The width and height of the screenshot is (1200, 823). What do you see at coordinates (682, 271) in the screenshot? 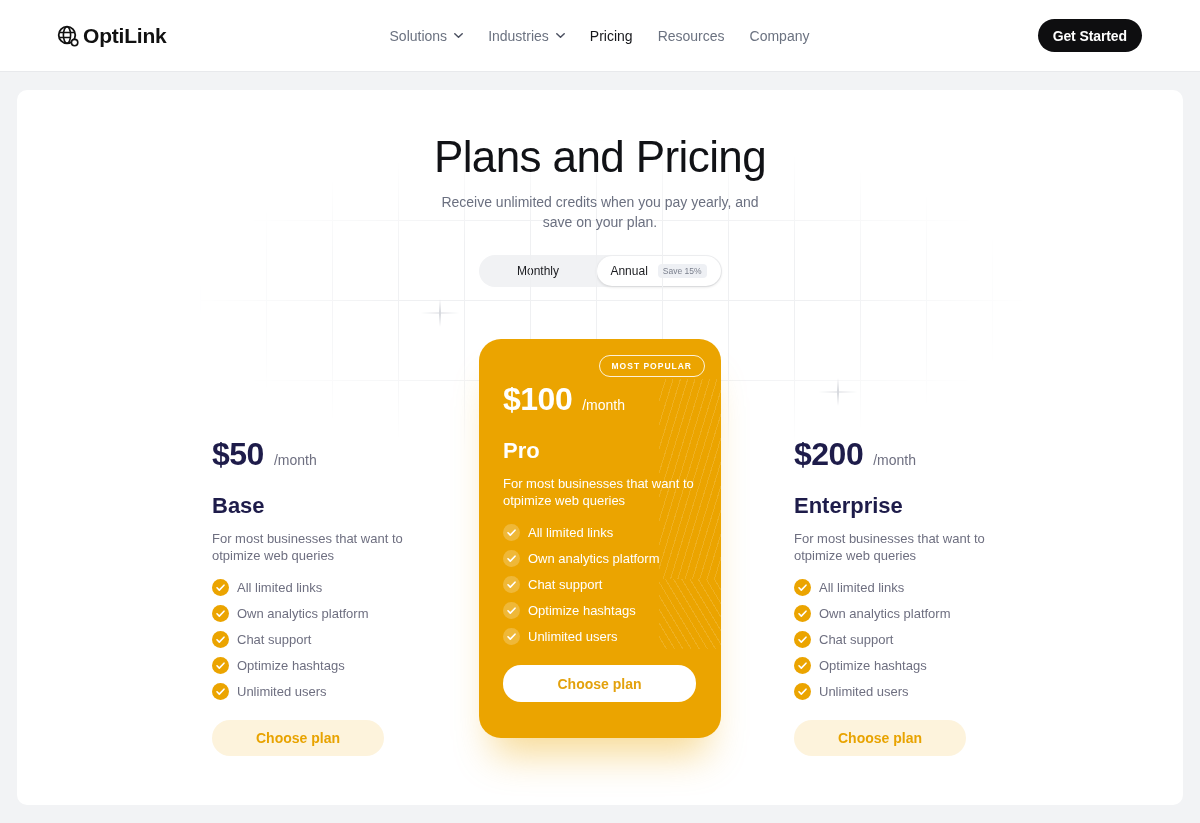
I see `discount-badge: Save 15%` at bounding box center [682, 271].